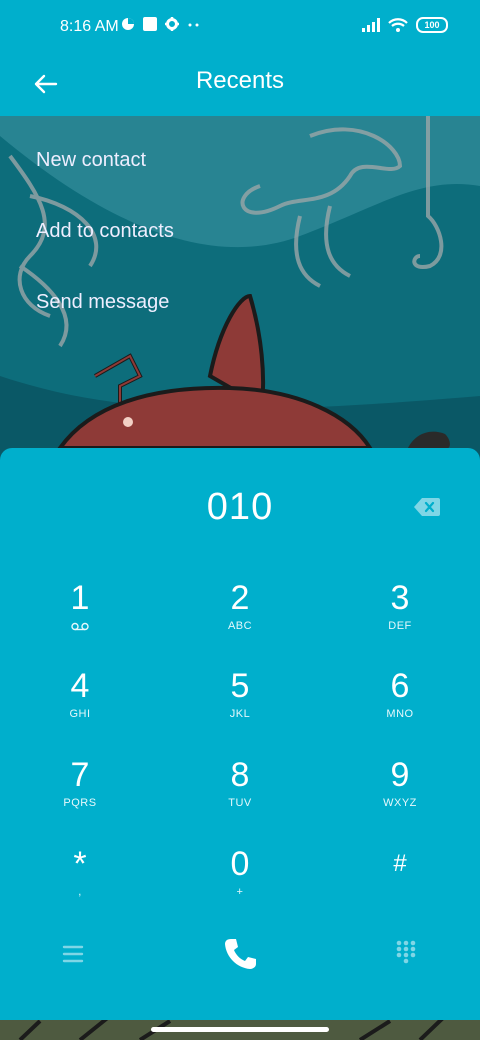 Image resolution: width=480 pixels, height=1040 pixels. Describe the element at coordinates (400, 775) in the screenshot. I see `key-digit: 9` at that location.